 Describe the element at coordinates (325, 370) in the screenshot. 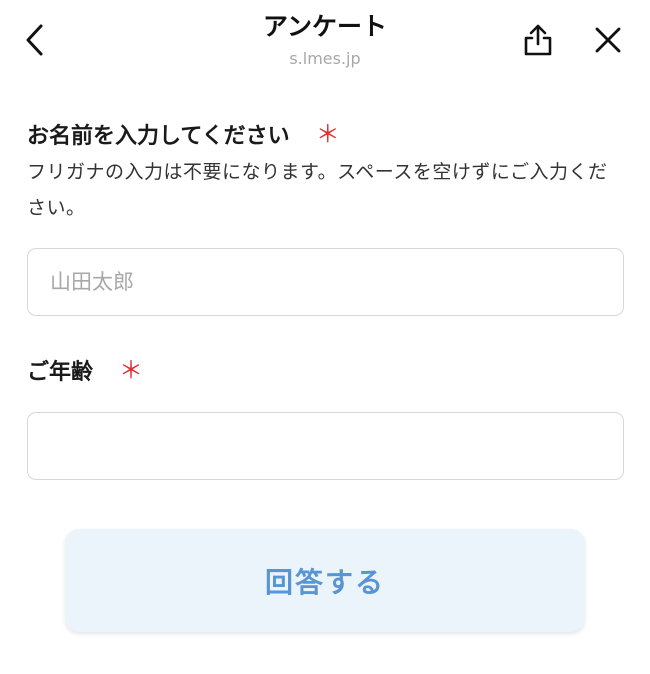

I see `age-field-label-row: ご年齢 ＊` at that location.